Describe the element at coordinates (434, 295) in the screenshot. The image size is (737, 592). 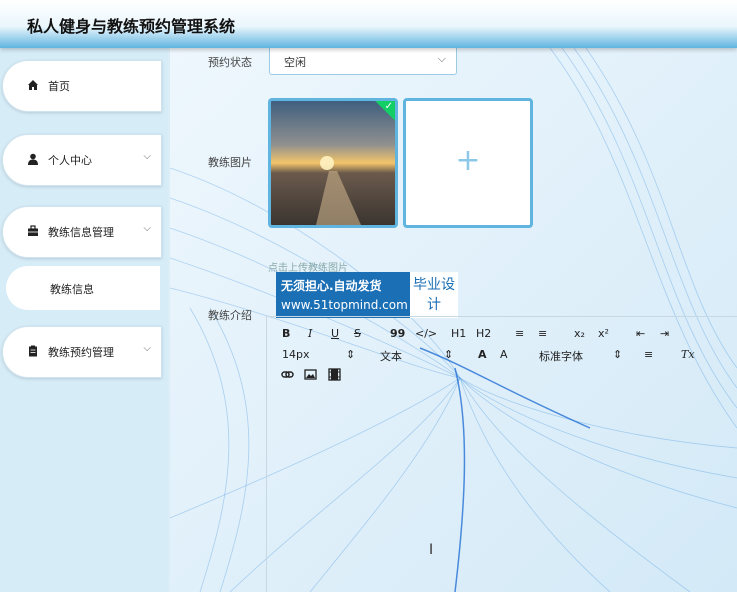
I see `watermark-badge: 毕业设计` at that location.